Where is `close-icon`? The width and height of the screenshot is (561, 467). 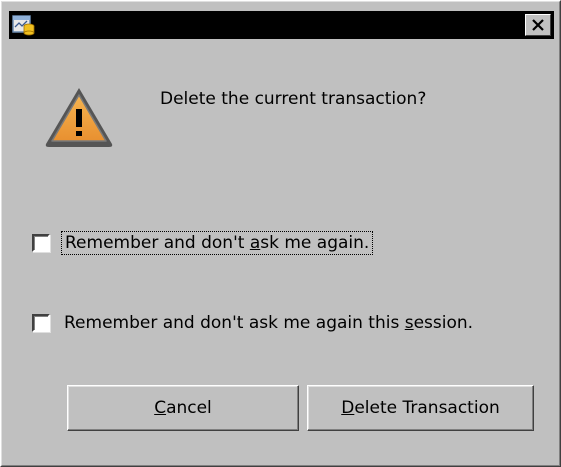
close-icon is located at coordinates (538, 25).